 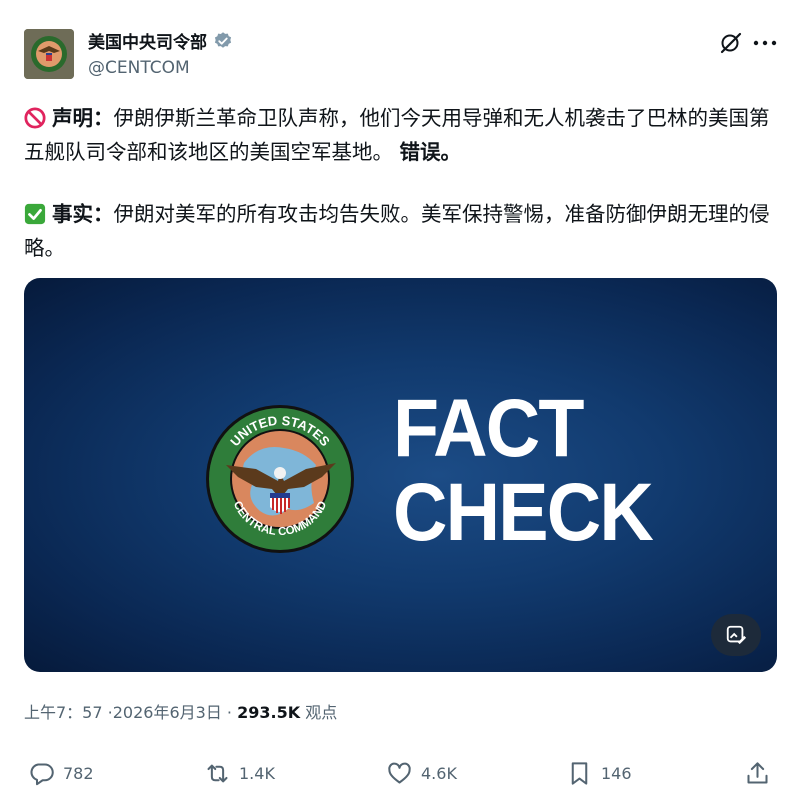 I want to click on bookmark-icon, so click(x=579, y=773).